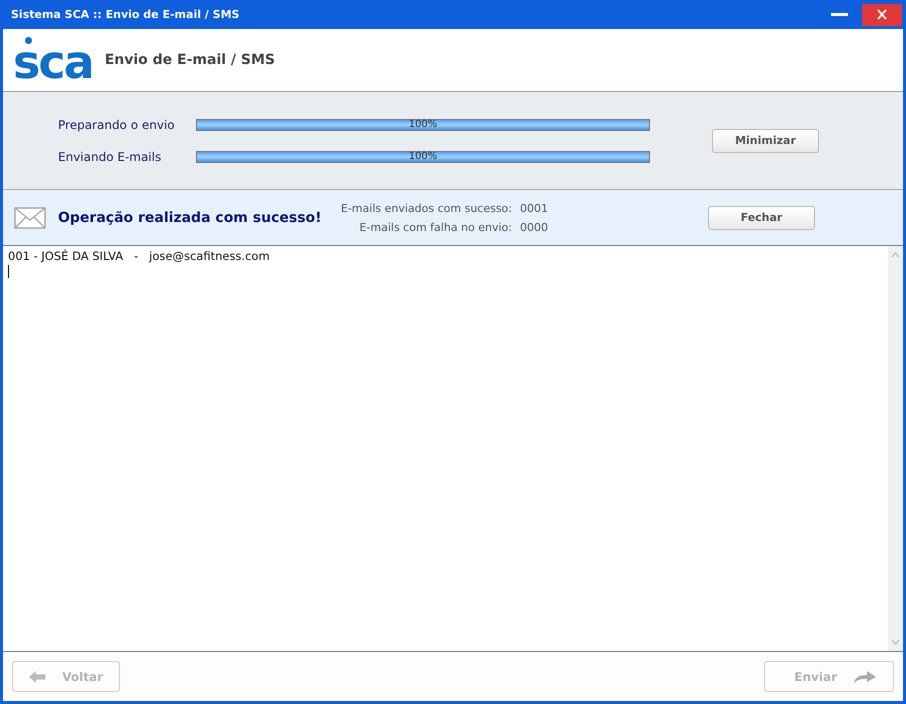  What do you see at coordinates (125, 14) in the screenshot?
I see `window-title: Sistema SCA :: Envio de E-mail / SMS` at bounding box center [125, 14].